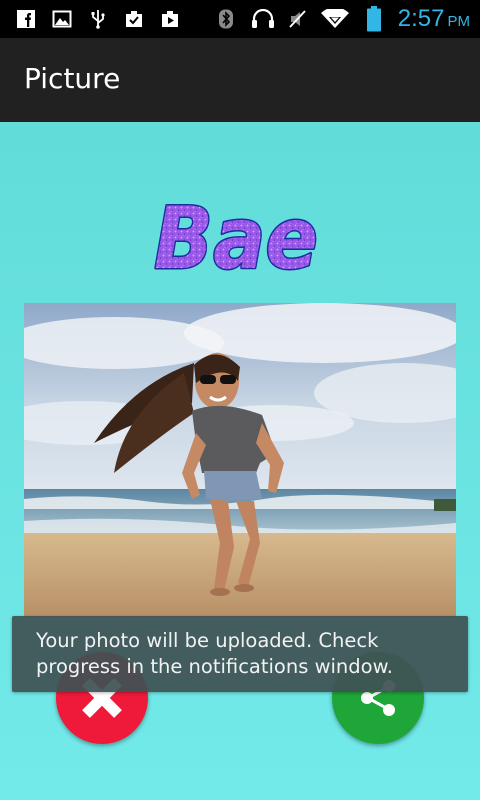  What do you see at coordinates (297, 19) in the screenshot?
I see `mute-icon` at bounding box center [297, 19].